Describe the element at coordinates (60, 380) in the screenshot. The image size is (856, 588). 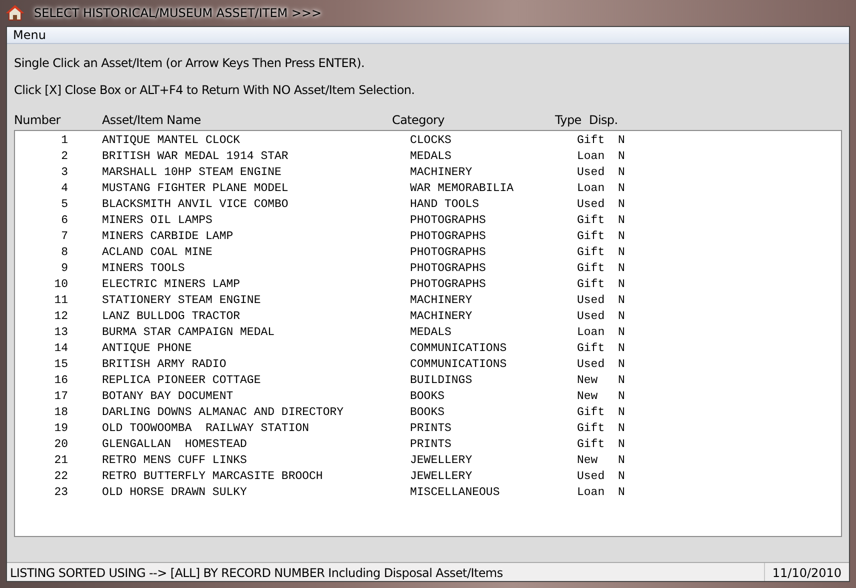
I see `table-cell-text: 16` at that location.